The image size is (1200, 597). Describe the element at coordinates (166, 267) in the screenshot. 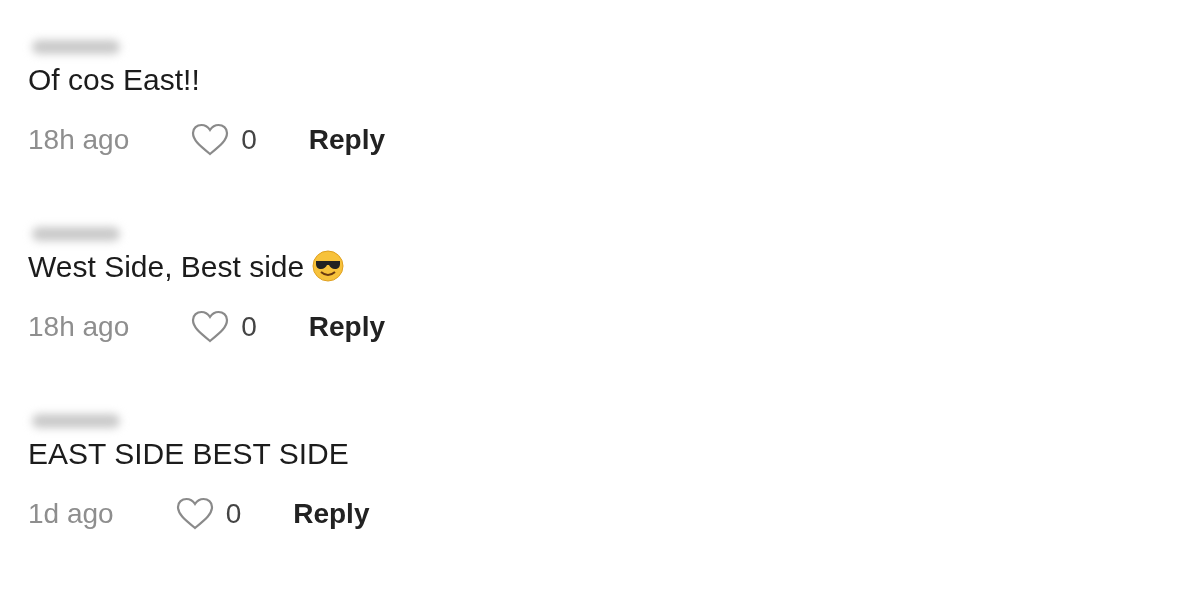

I see `comment-text: West Side, Best side` at that location.